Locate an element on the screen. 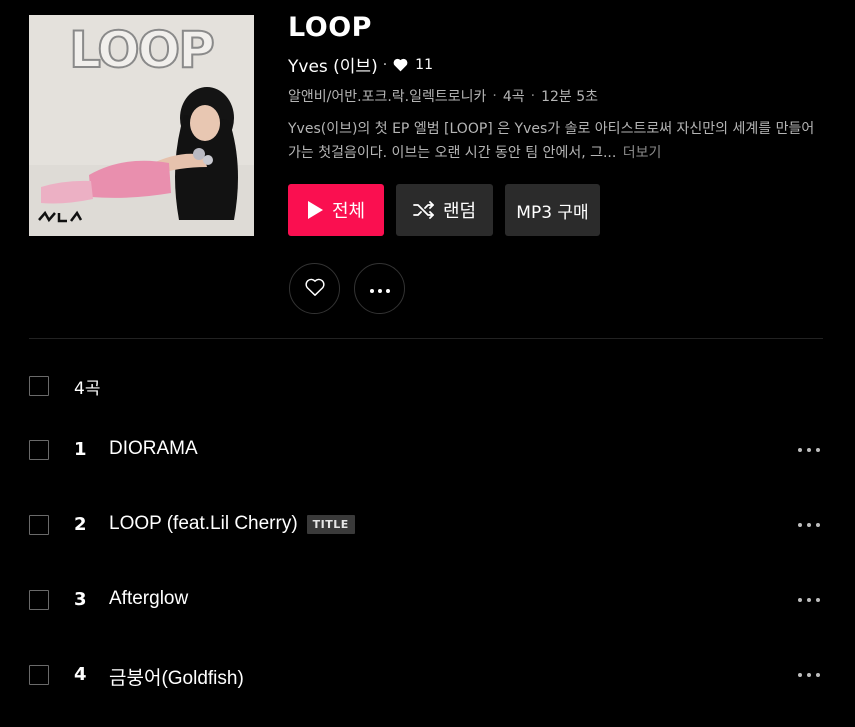  mp3-buy-label: MP3 구매 is located at coordinates (552, 212).